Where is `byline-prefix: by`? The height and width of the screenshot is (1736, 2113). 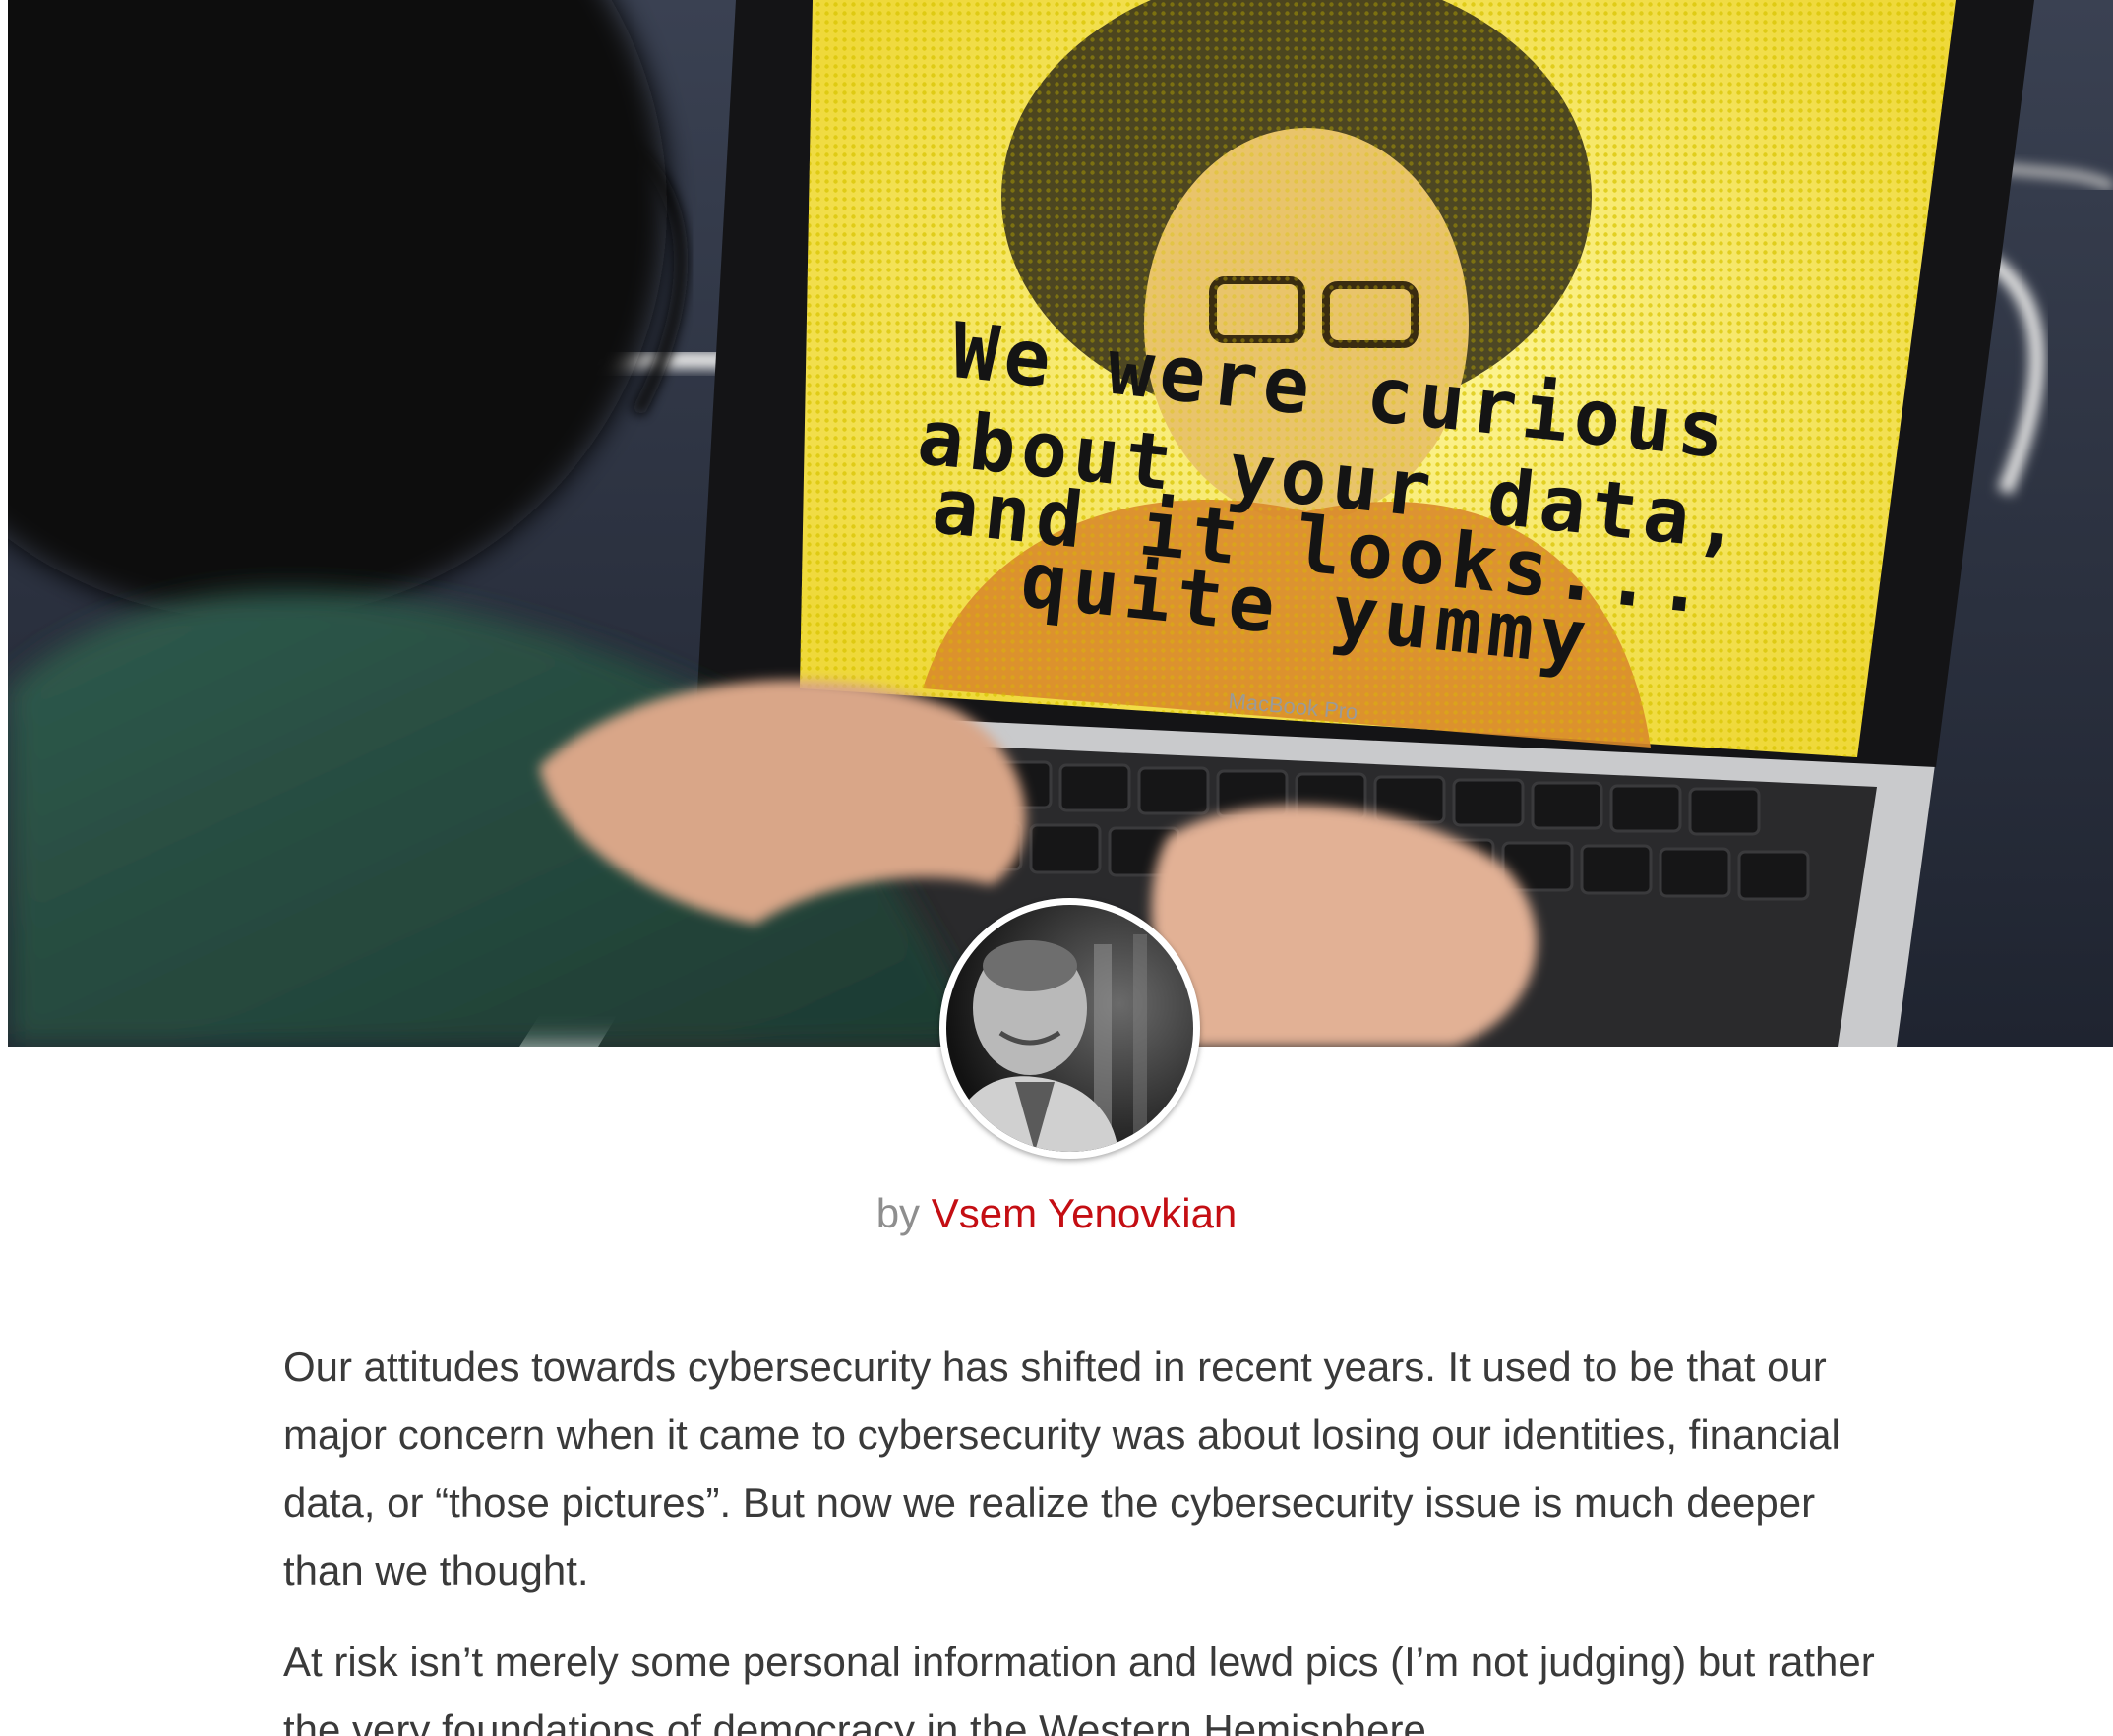 byline-prefix: by is located at coordinates (903, 1213).